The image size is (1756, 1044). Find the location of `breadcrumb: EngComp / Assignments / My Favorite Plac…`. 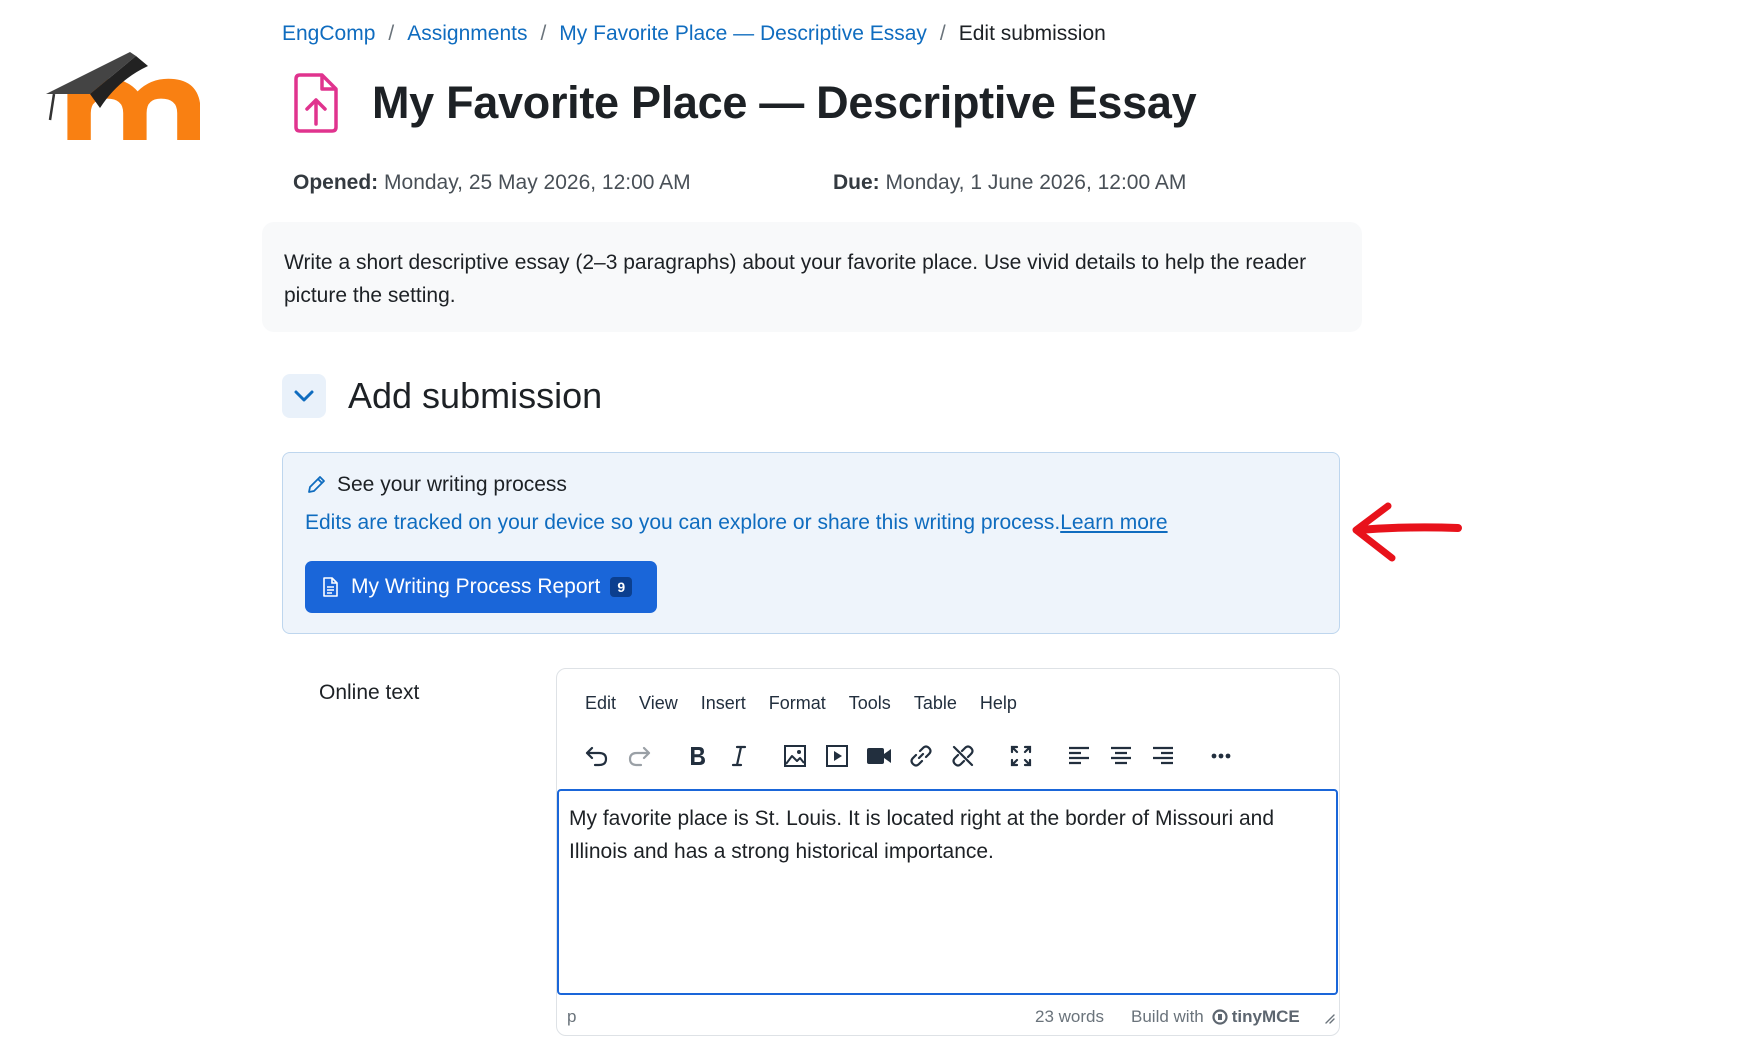

breadcrumb: EngComp / Assignments / My Favorite Plac… is located at coordinates (694, 34).